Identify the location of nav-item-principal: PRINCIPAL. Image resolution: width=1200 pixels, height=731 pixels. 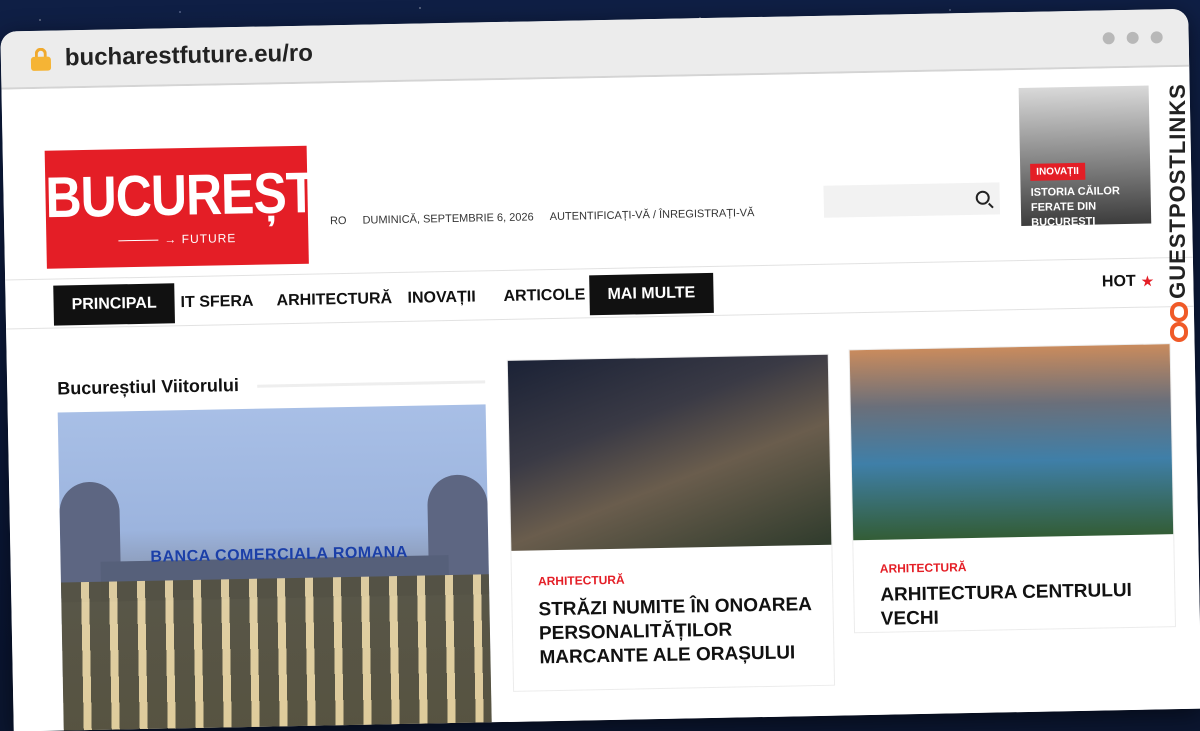
(114, 304).